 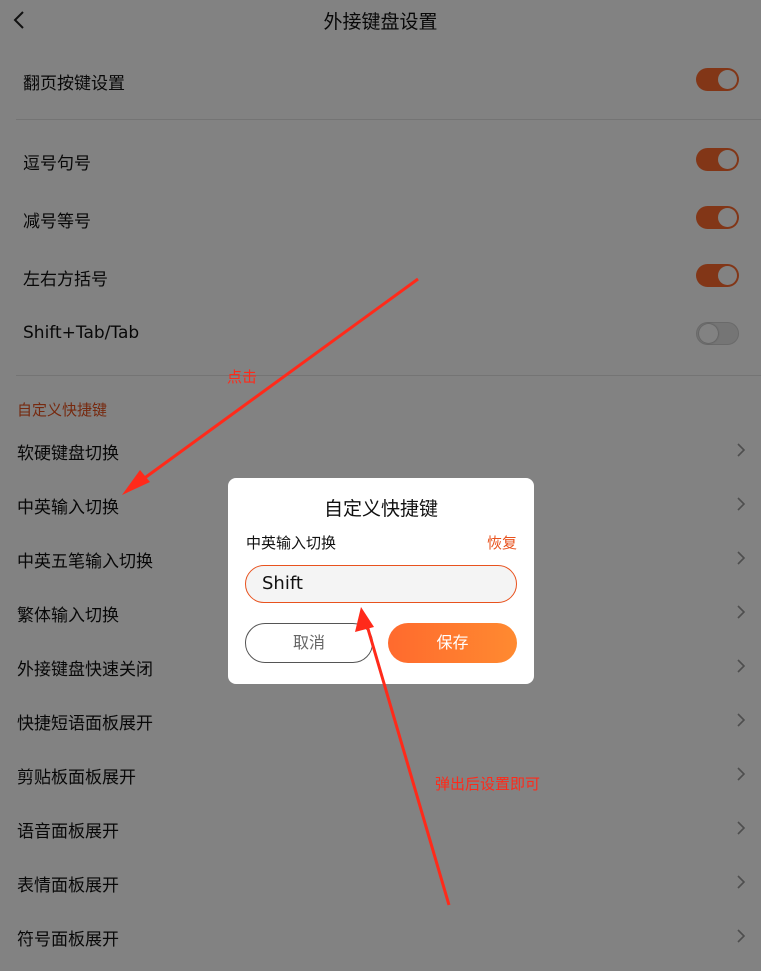 What do you see at coordinates (242, 377) in the screenshot?
I see `annotation-click-hint: 点击` at bounding box center [242, 377].